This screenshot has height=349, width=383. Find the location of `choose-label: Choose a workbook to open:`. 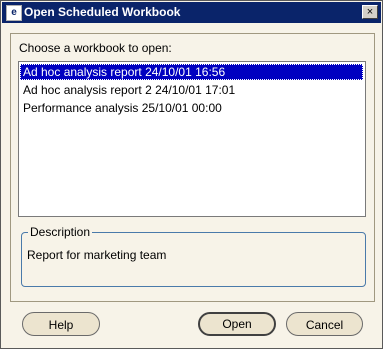

choose-label: Choose a workbook to open: is located at coordinates (95, 48).